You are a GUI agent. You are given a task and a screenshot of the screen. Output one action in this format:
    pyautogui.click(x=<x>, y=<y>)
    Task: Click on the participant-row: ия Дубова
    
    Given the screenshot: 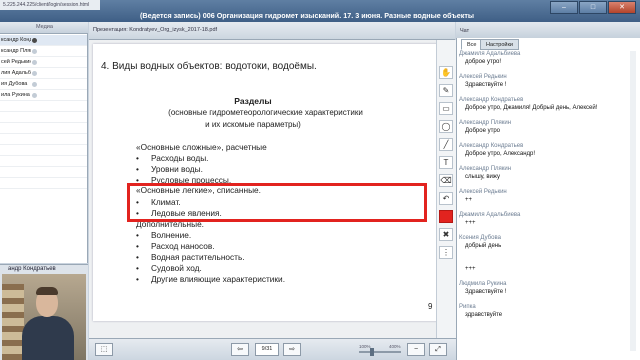 What is the action you would take?
    pyautogui.click(x=43, y=84)
    